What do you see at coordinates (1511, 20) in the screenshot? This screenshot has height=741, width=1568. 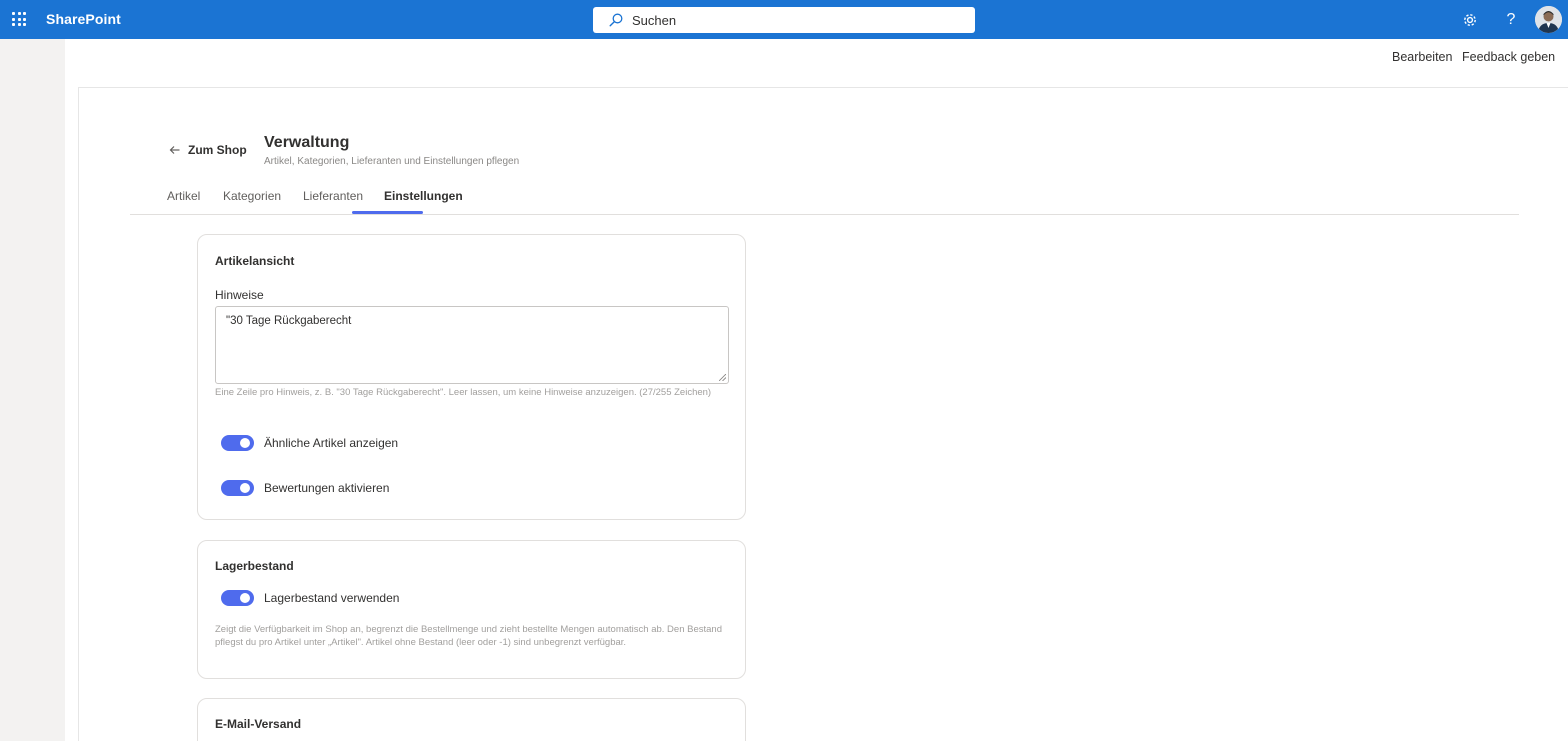 I see `help-icon: ?` at bounding box center [1511, 20].